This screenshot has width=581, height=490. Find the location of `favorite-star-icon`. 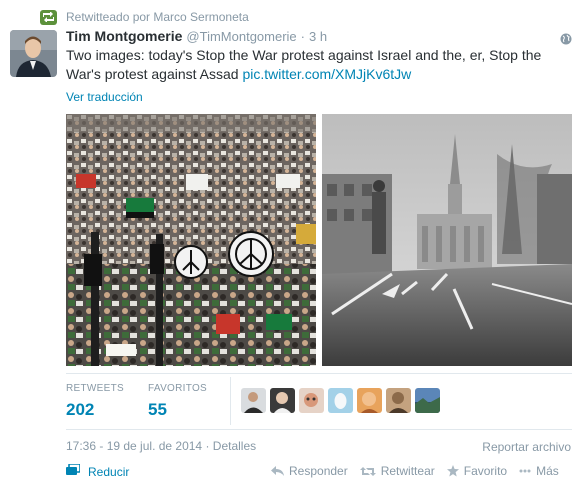

favorite-star-icon is located at coordinates (452, 471).